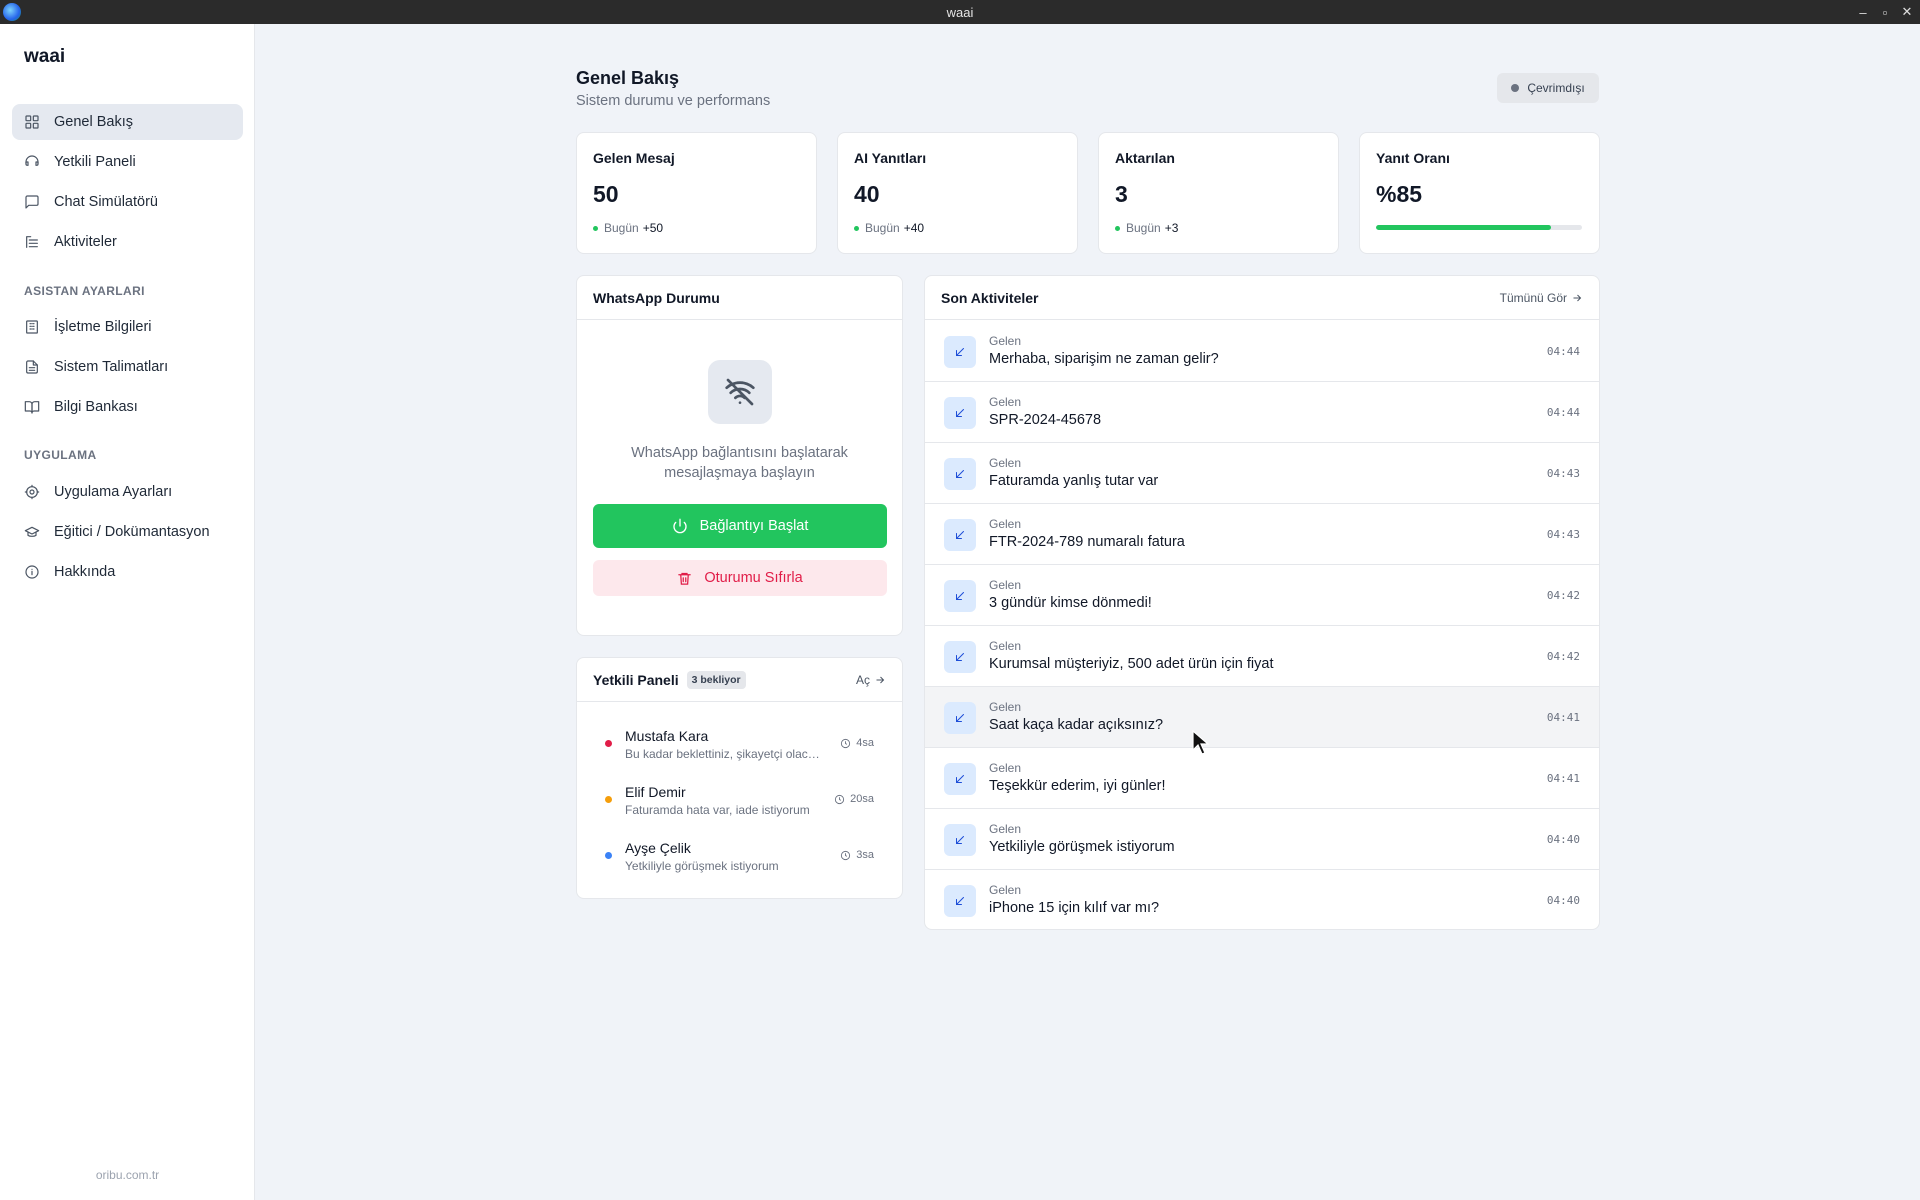  I want to click on customer-name: Mustafa Kara, so click(667, 736).